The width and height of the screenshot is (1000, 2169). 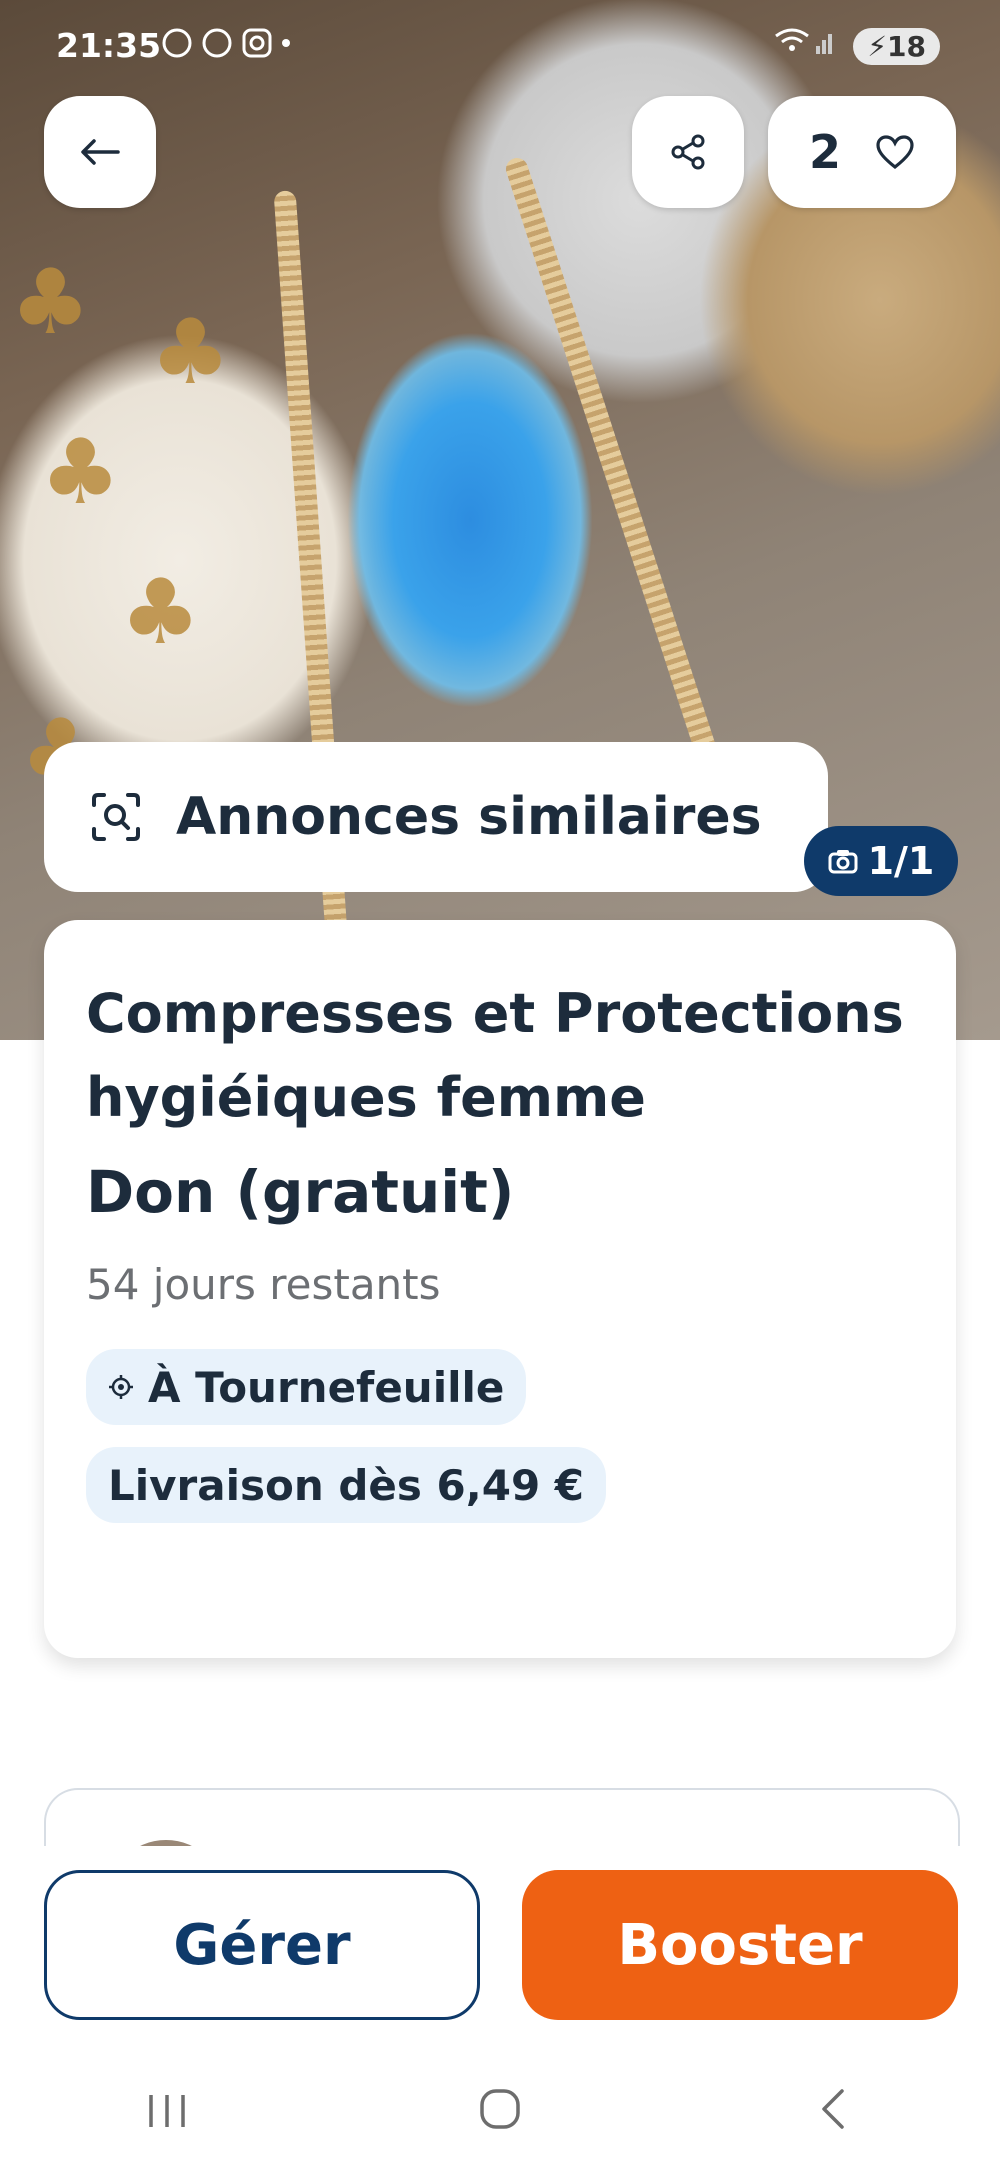 I want to click on location-chip: À Tournefeuille, so click(x=306, y=1387).